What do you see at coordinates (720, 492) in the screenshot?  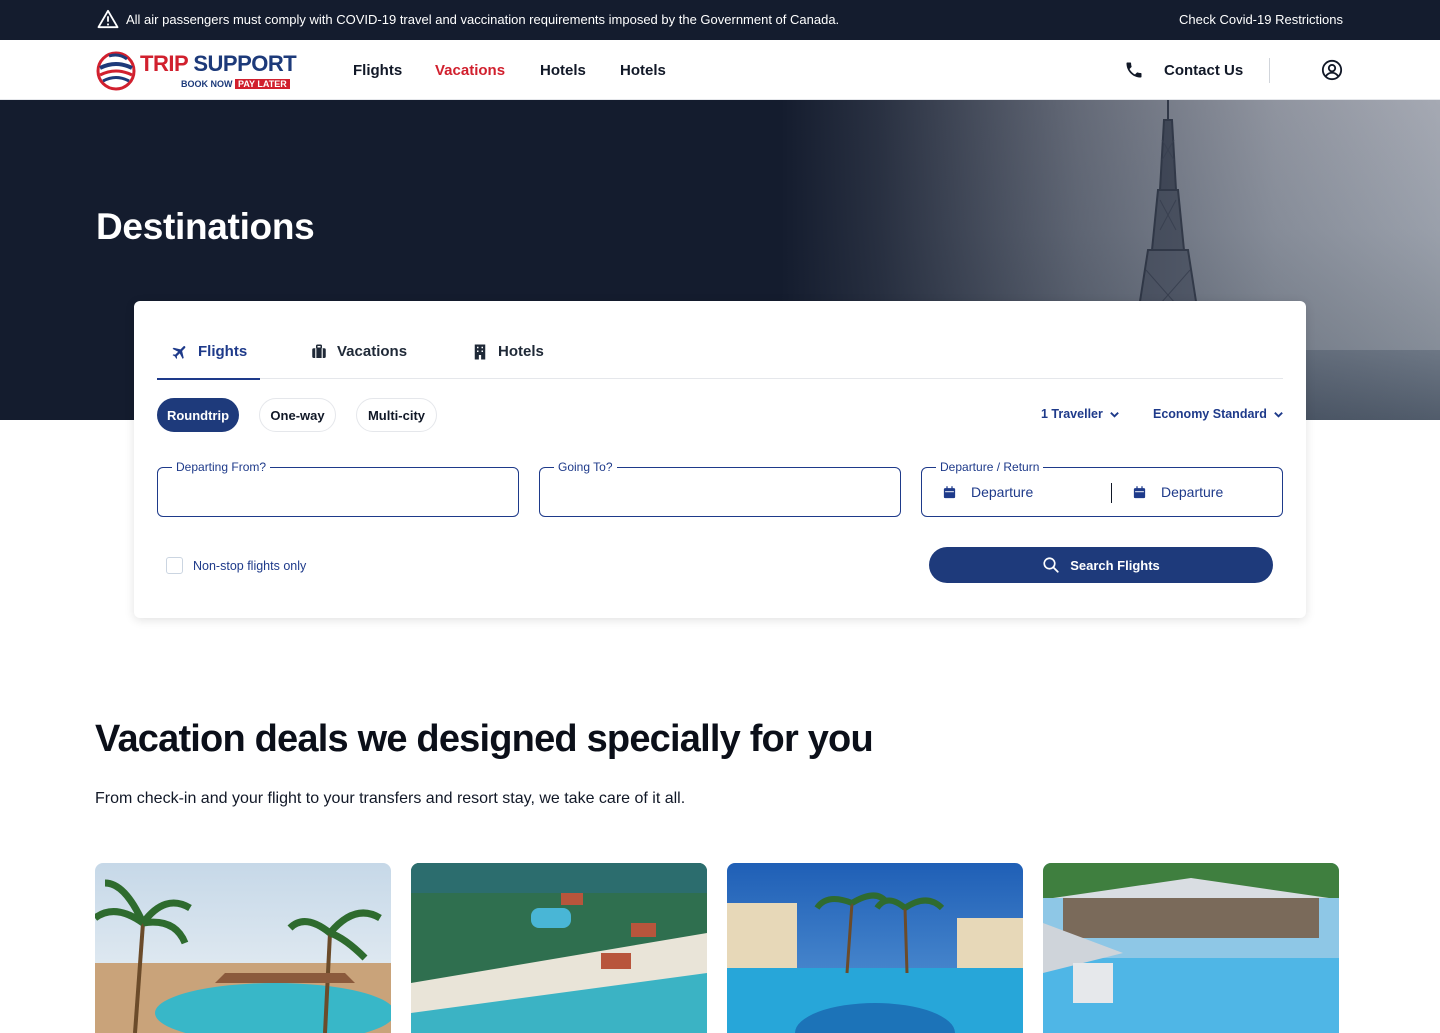 I see `going-to-input` at bounding box center [720, 492].